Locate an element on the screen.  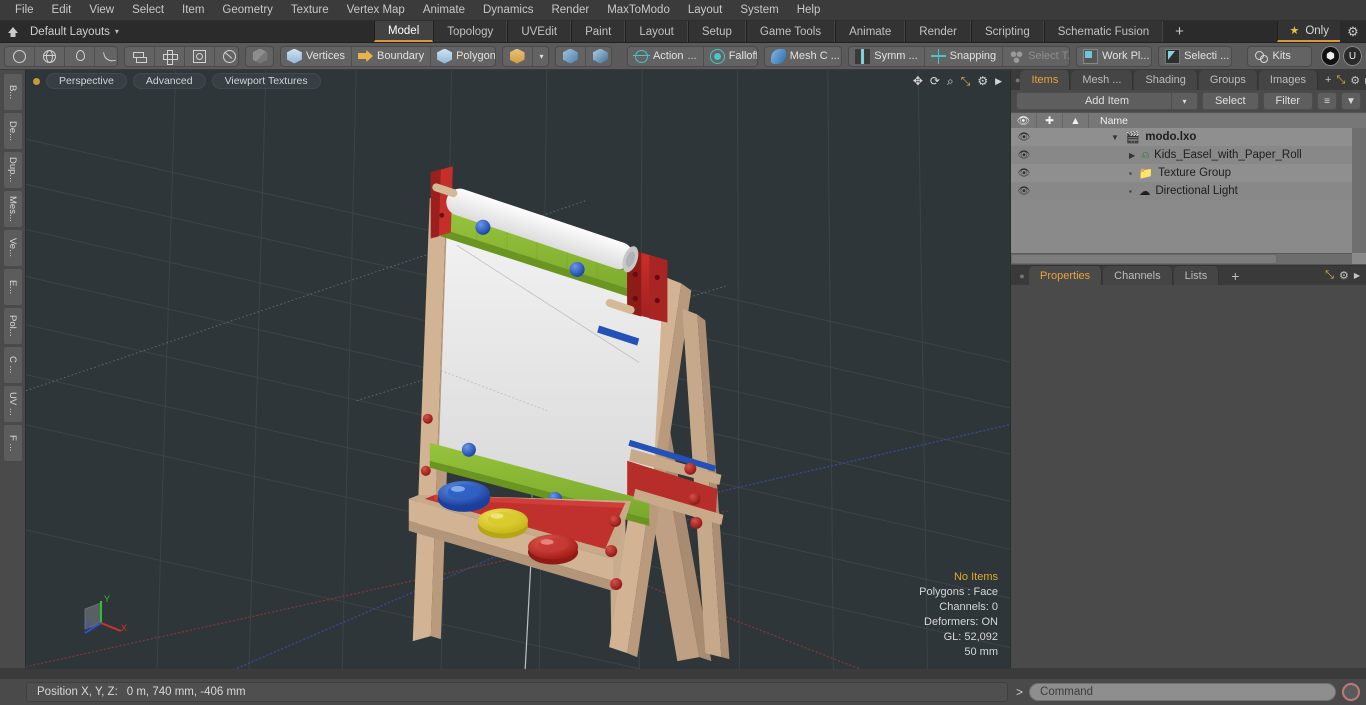
gear-icon: ⚙ is located at coordinates (1353, 31).